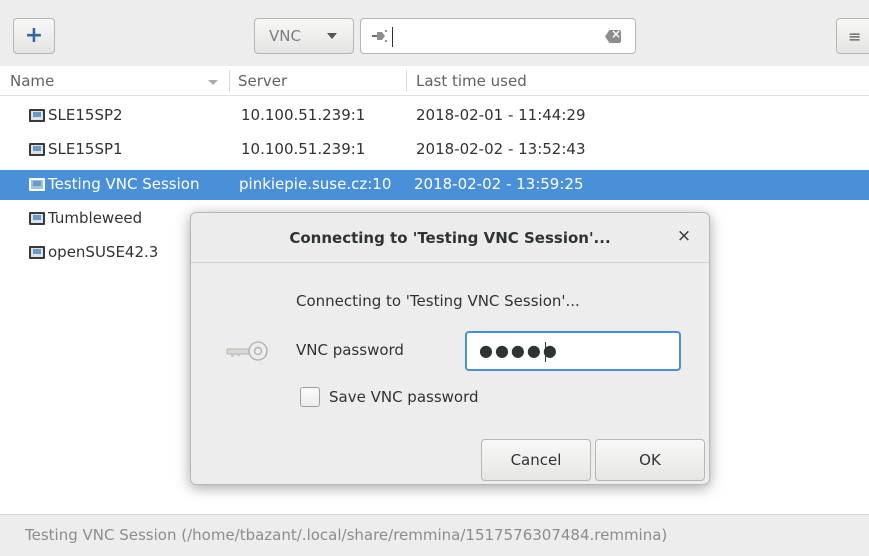  Describe the element at coordinates (310, 397) in the screenshot. I see `save-password-checkbox` at that location.